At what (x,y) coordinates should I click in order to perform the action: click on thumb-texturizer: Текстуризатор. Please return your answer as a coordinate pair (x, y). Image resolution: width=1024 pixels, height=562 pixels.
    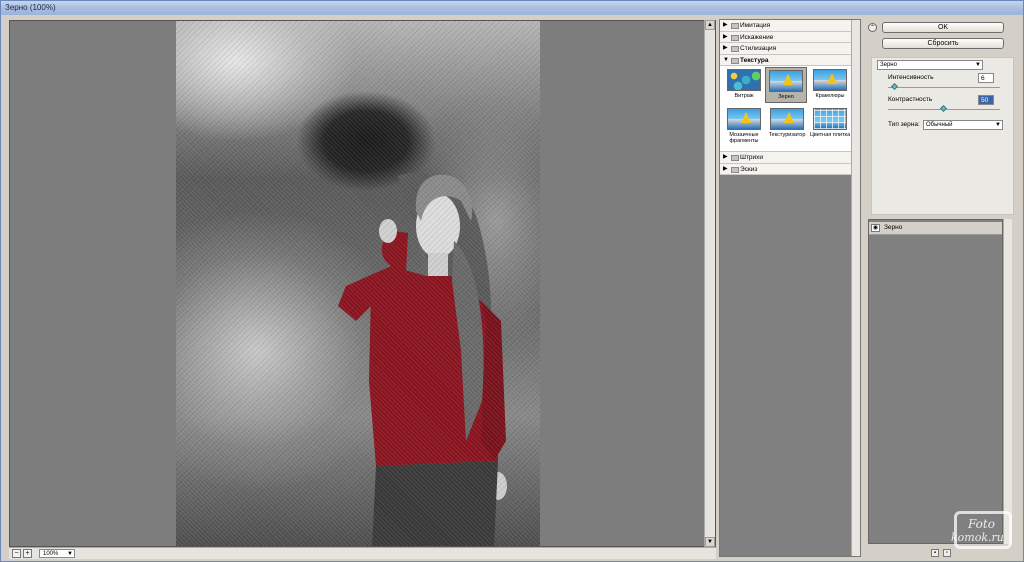
    Looking at the image, I should click on (787, 123).